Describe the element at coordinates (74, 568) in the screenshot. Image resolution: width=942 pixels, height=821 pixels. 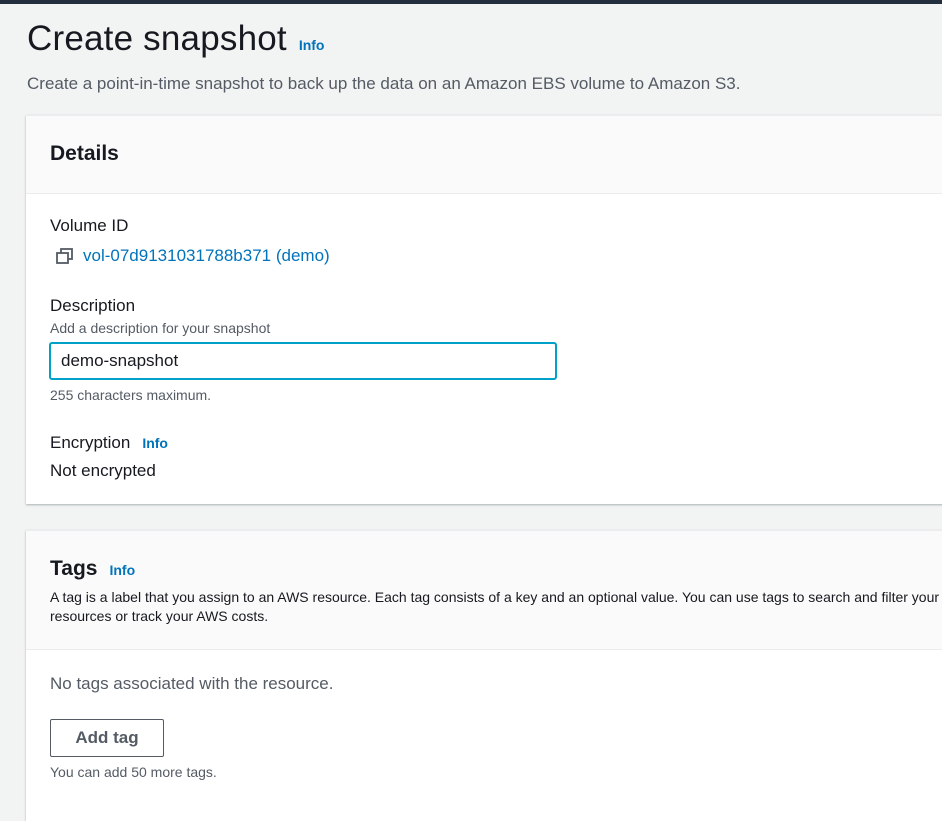
I see `tags-heading: Tags` at that location.